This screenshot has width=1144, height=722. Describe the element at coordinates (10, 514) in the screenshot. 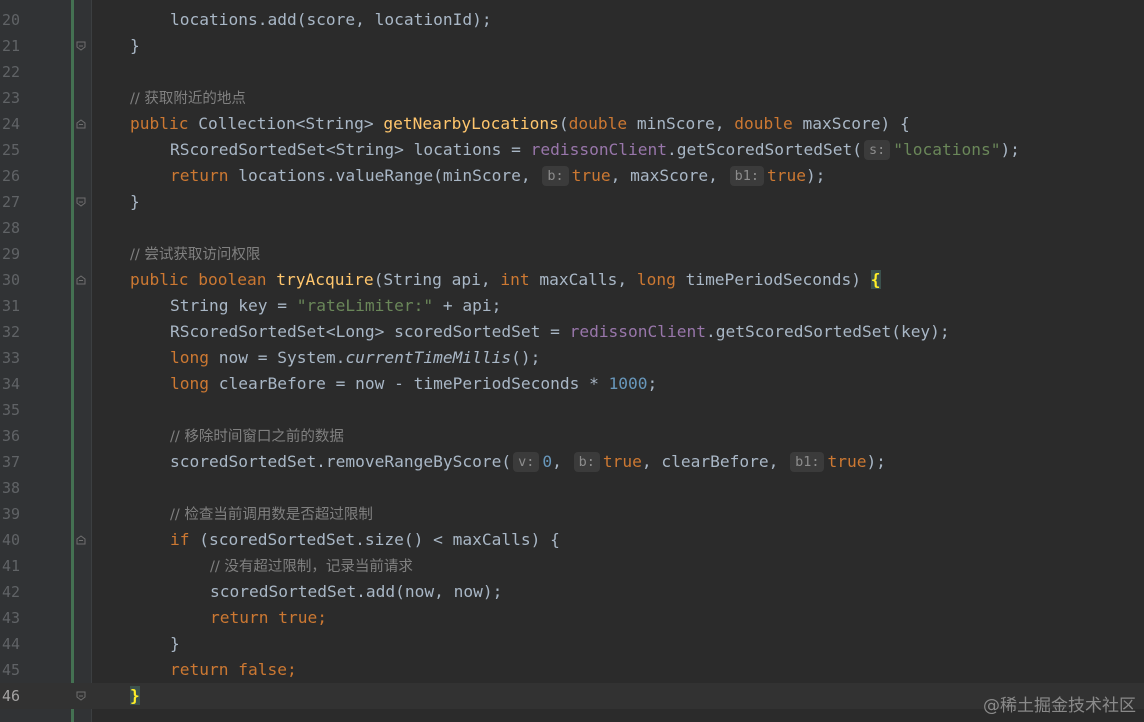

I see `line-number: 39` at that location.